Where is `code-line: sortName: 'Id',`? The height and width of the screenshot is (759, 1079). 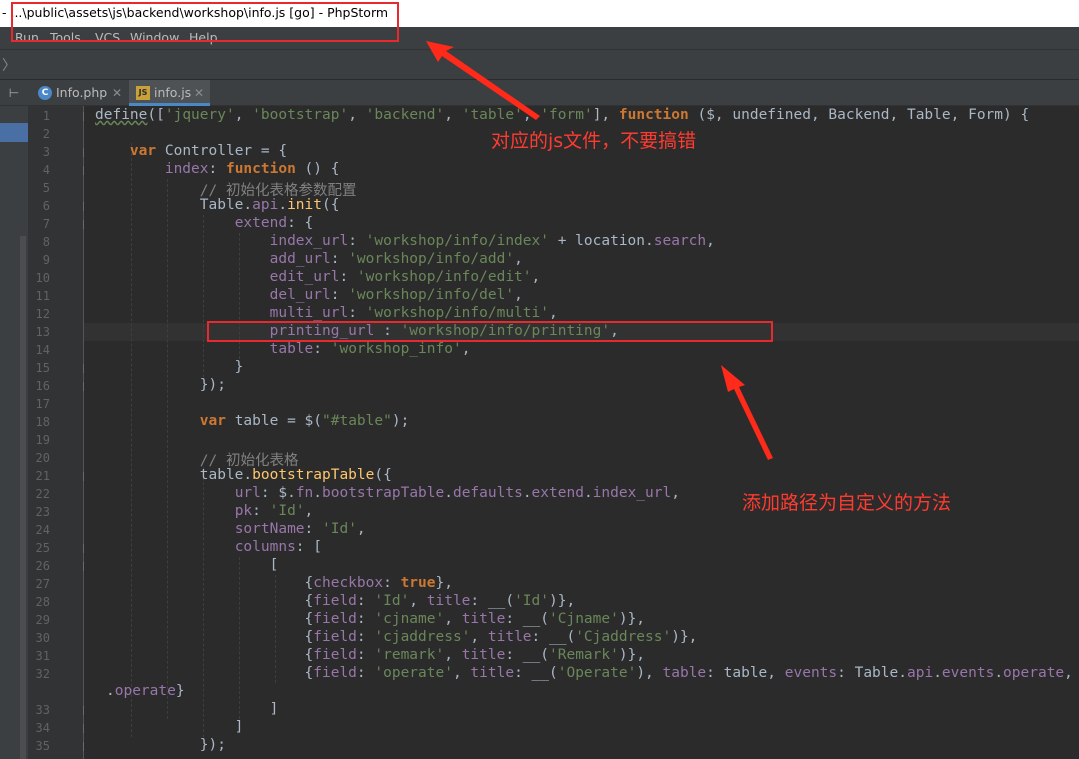
code-line: sortName: 'Id', is located at coordinates (230, 529).